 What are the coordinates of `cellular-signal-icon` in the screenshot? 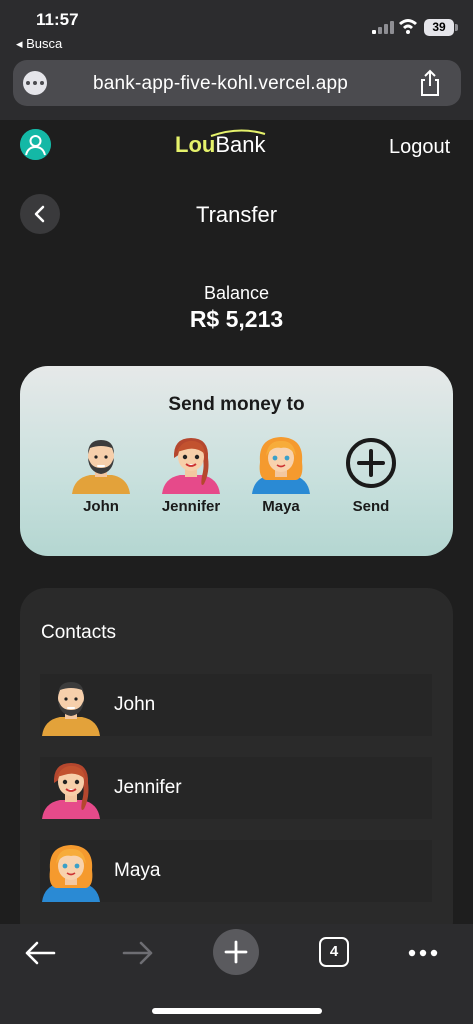 It's located at (383, 27).